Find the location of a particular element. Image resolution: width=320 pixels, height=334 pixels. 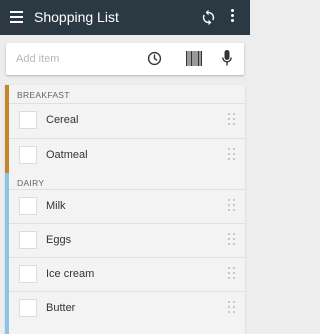

item-label: Oatmeal is located at coordinates (67, 155).